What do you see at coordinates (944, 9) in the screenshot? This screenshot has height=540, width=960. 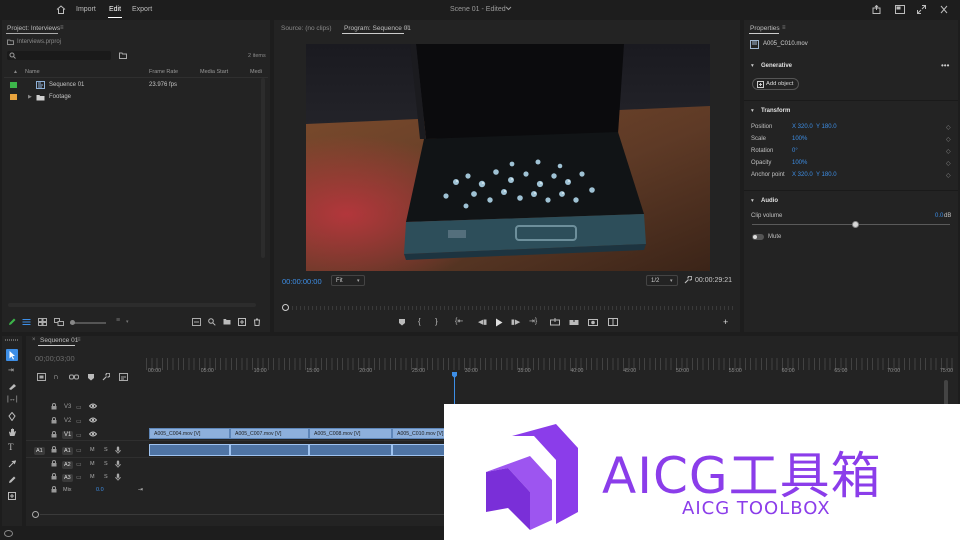 I see `overflow-menu-icon` at bounding box center [944, 9].